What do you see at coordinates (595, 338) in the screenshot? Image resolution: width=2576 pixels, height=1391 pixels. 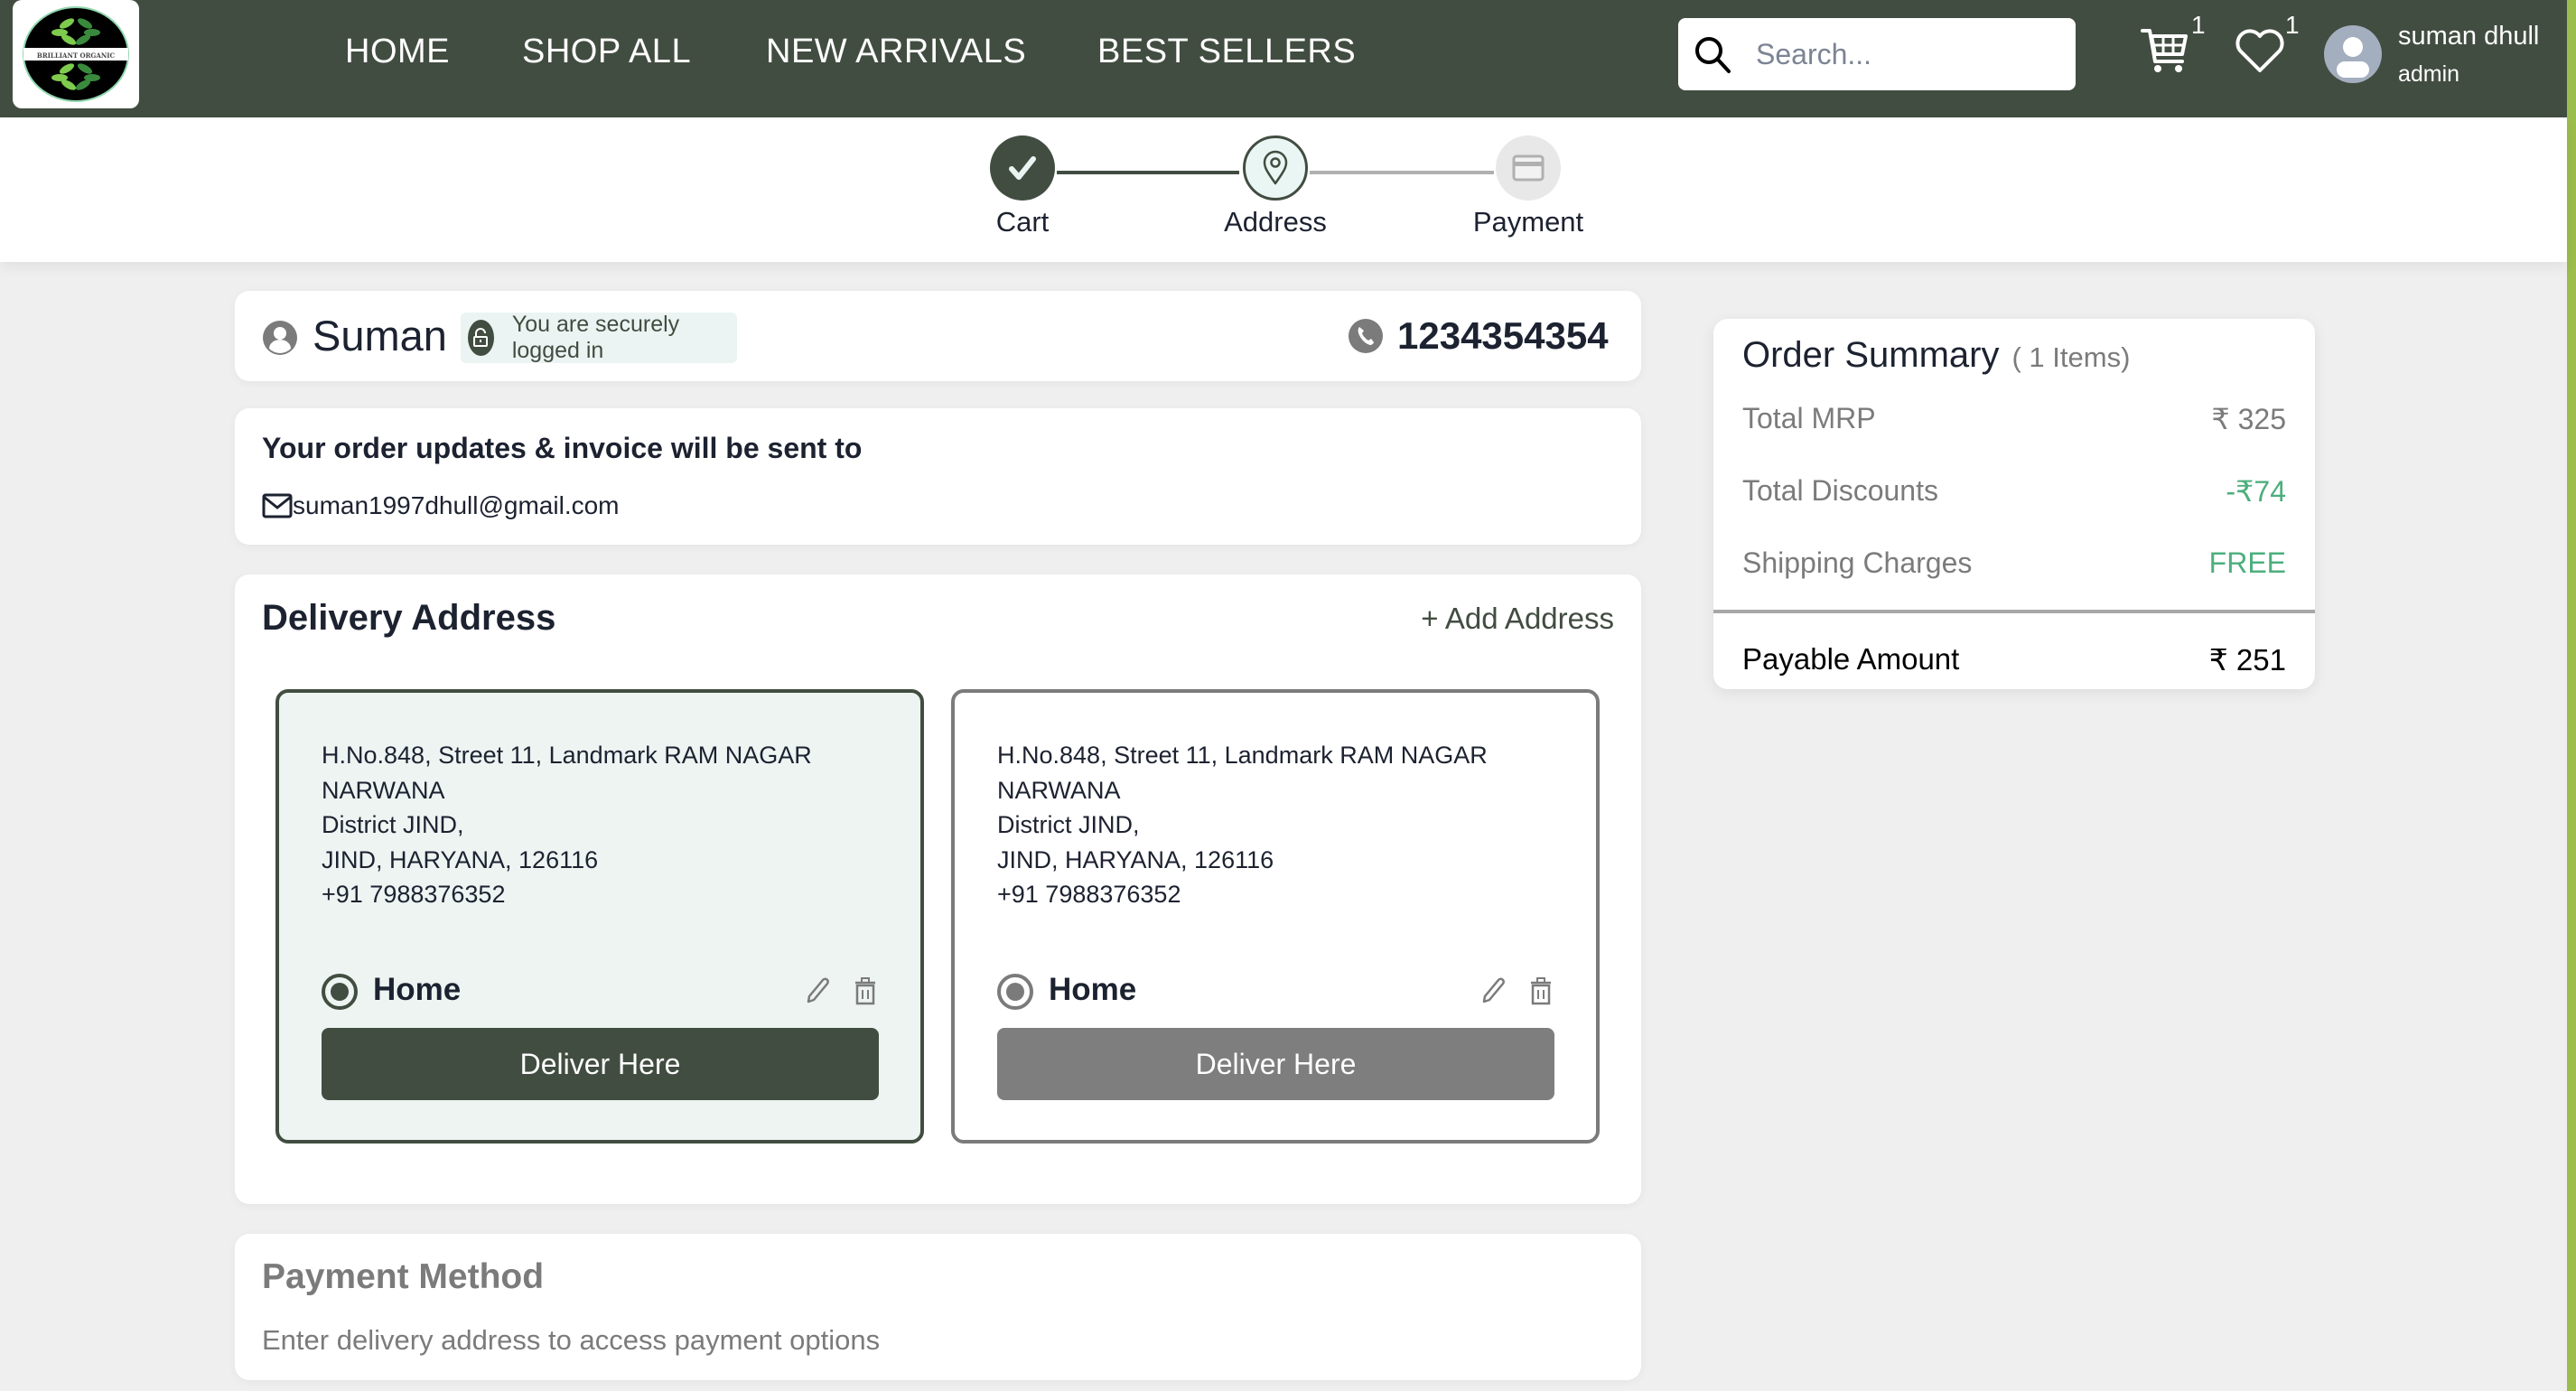 I see `secure-login-text: You are securely logged in` at bounding box center [595, 338].